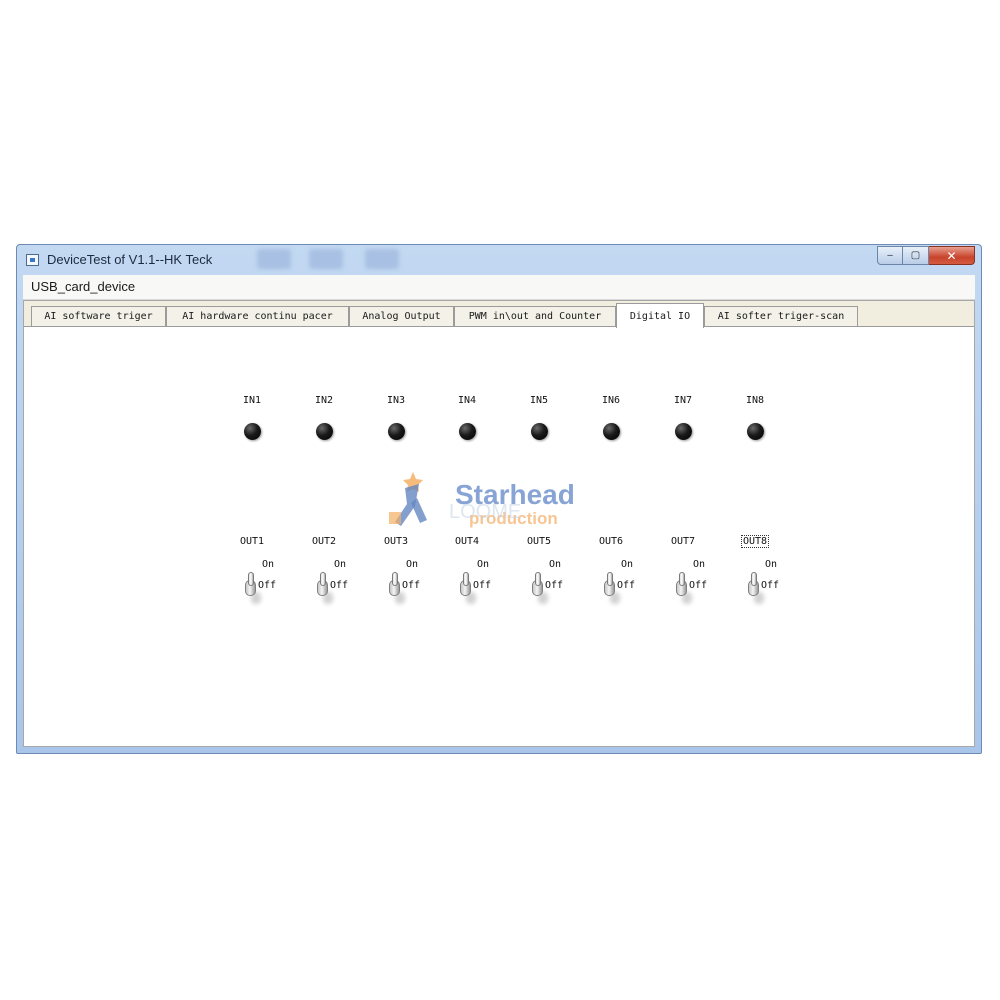  I want to click on title-bar: DeviceTest of V1.1--HK Teck ‒ ▢ ✕, so click(499, 260).